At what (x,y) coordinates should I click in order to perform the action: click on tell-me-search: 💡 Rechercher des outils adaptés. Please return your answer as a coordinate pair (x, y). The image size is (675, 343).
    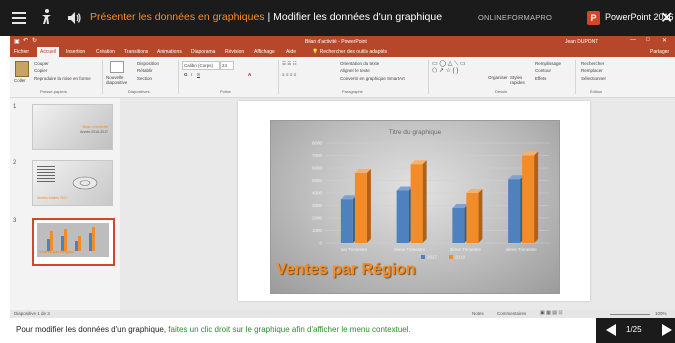
    Looking at the image, I should click on (349, 52).